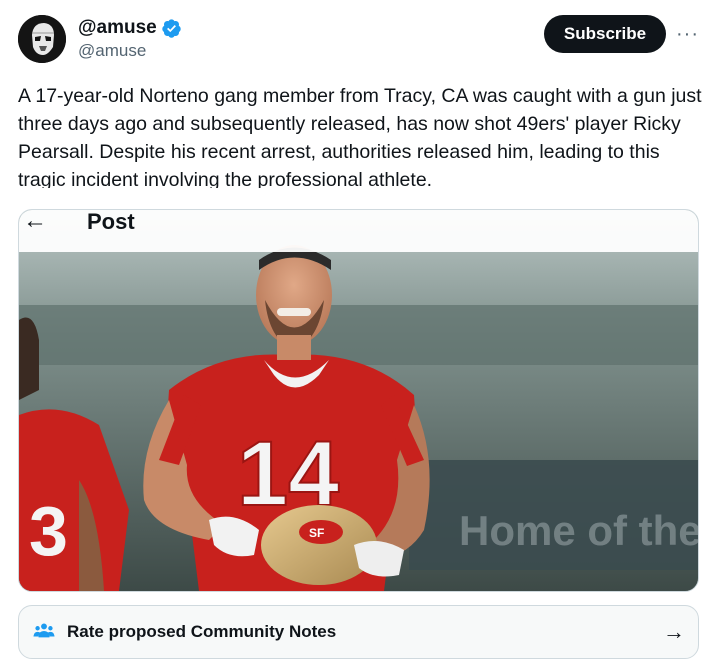  Describe the element at coordinates (605, 34) in the screenshot. I see `subscribe-button: Subscribe` at that location.